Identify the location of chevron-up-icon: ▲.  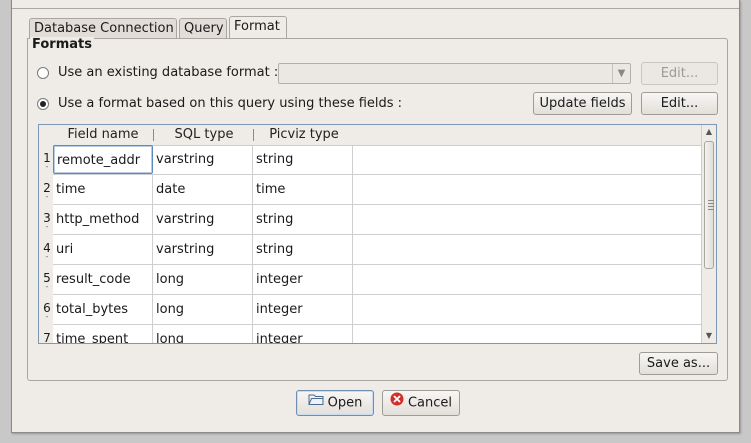
(709, 132).